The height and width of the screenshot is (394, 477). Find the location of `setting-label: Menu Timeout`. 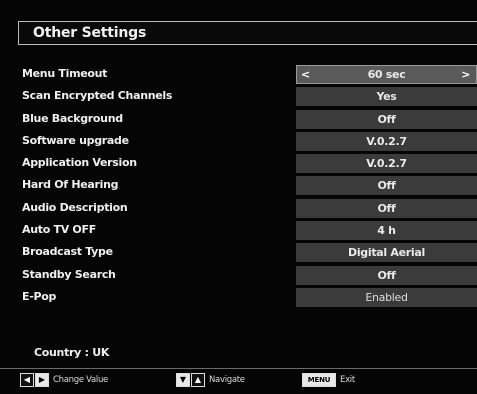

setting-label: Menu Timeout is located at coordinates (65, 73).